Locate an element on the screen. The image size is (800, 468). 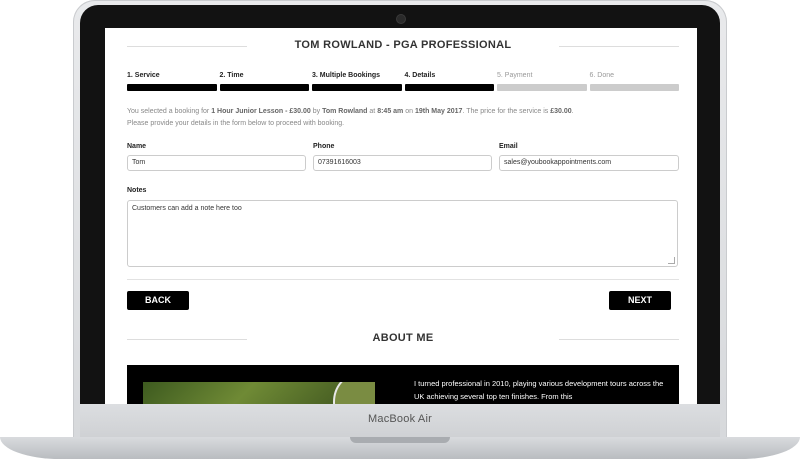
notes-textarea: Customers can add a note here too is located at coordinates (402, 233).